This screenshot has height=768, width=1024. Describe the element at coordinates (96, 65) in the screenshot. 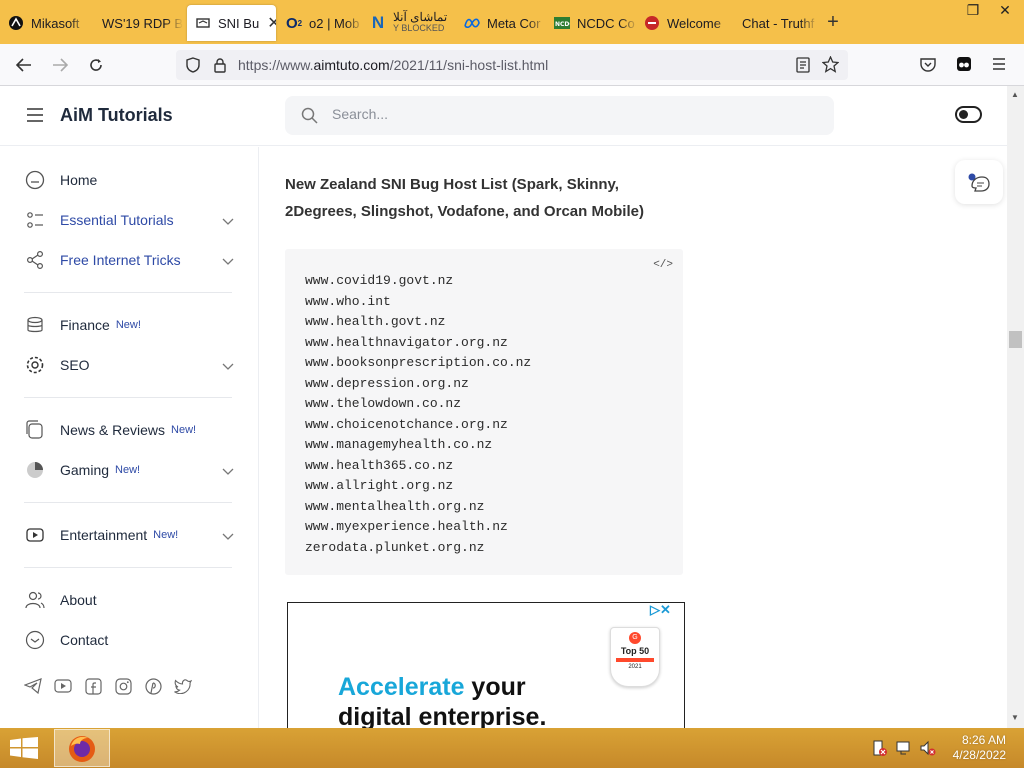

I see `reload-button` at that location.